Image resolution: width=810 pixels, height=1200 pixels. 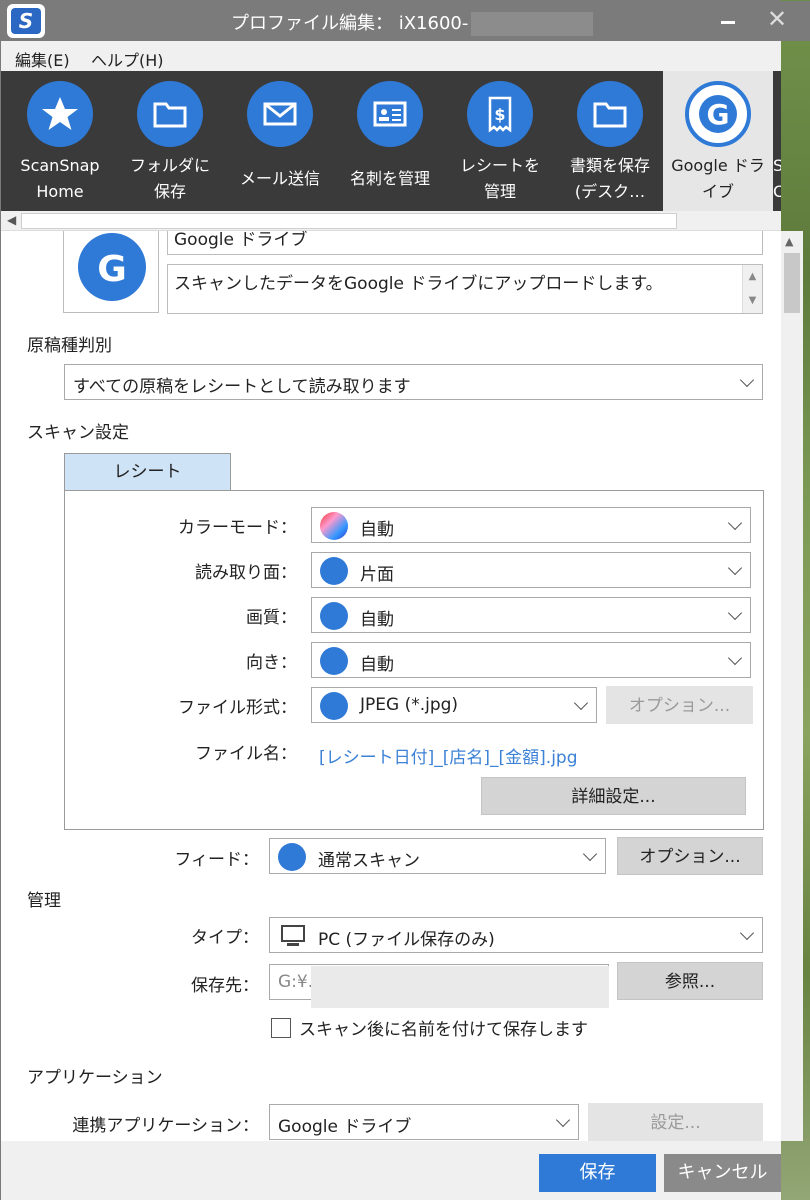 What do you see at coordinates (377, 620) in the screenshot?
I see `quality-value: 自動` at bounding box center [377, 620].